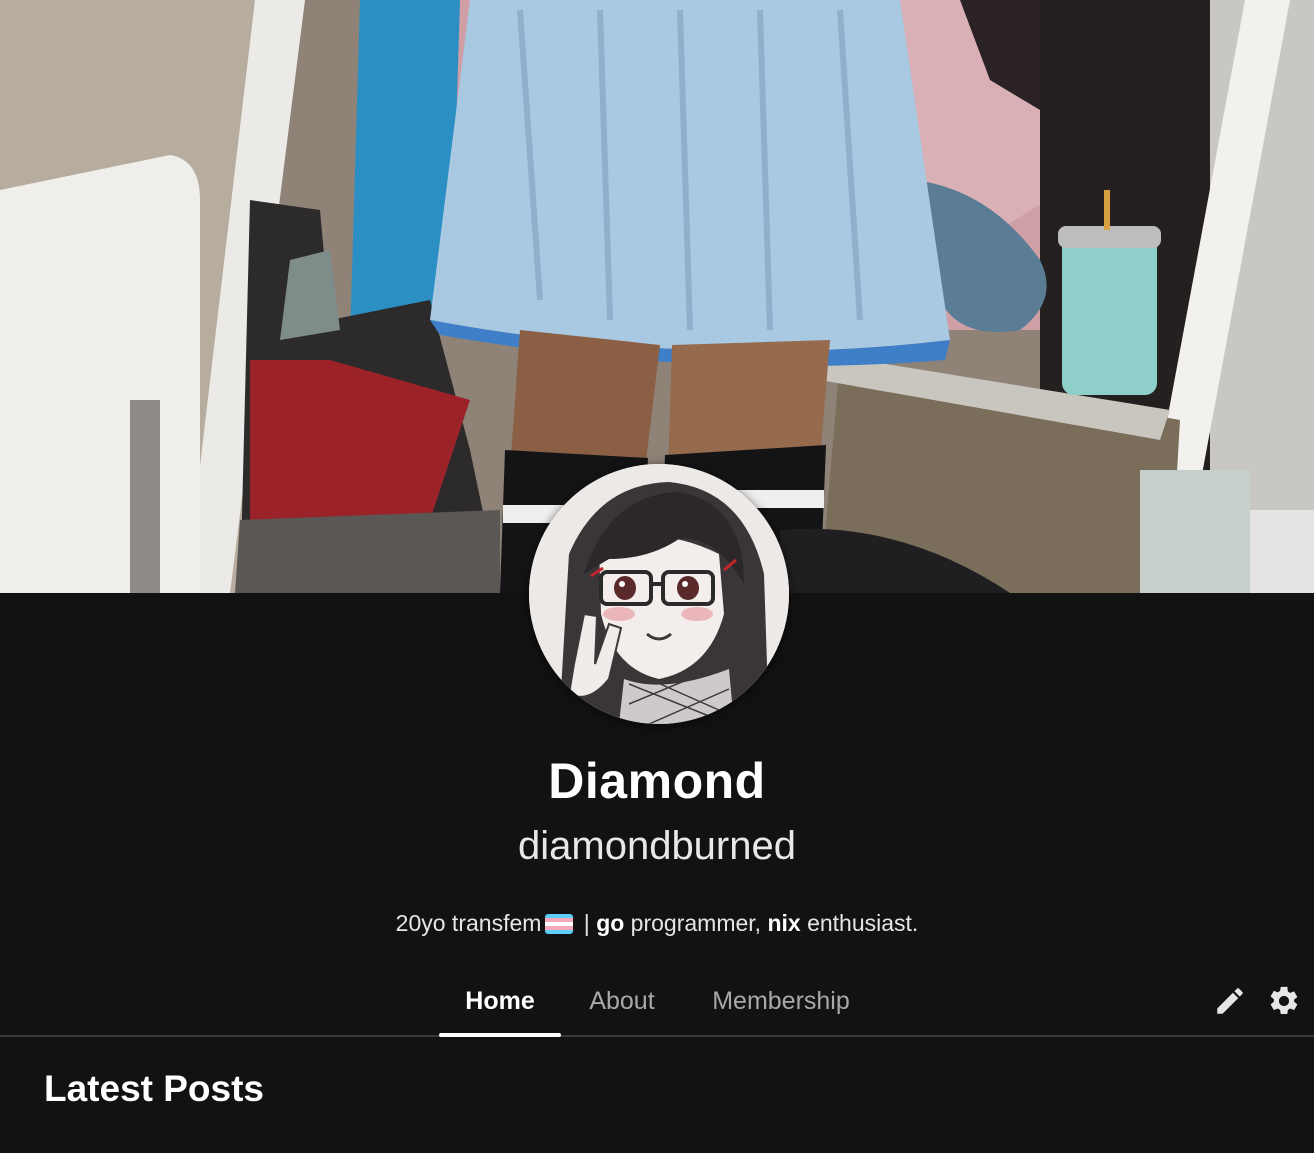 This screenshot has height=1153, width=1314. What do you see at coordinates (657, 781) in the screenshot?
I see `display-name: Diamond` at bounding box center [657, 781].